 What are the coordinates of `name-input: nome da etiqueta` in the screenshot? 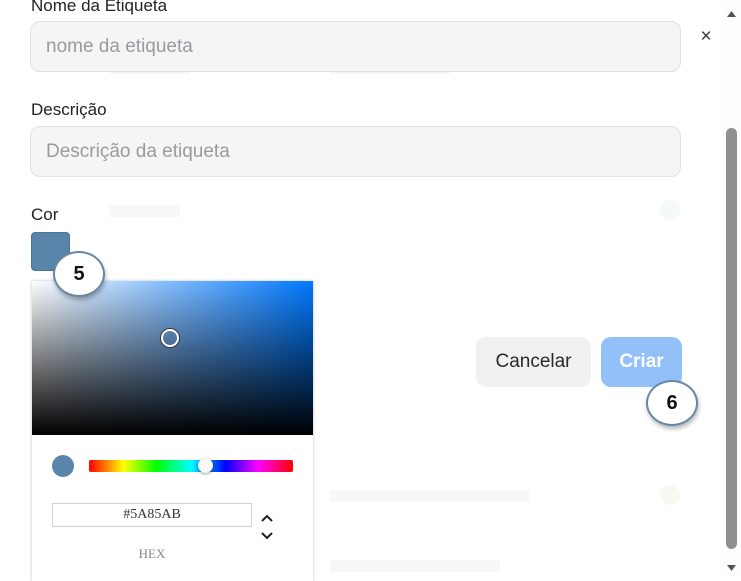 It's located at (355, 46).